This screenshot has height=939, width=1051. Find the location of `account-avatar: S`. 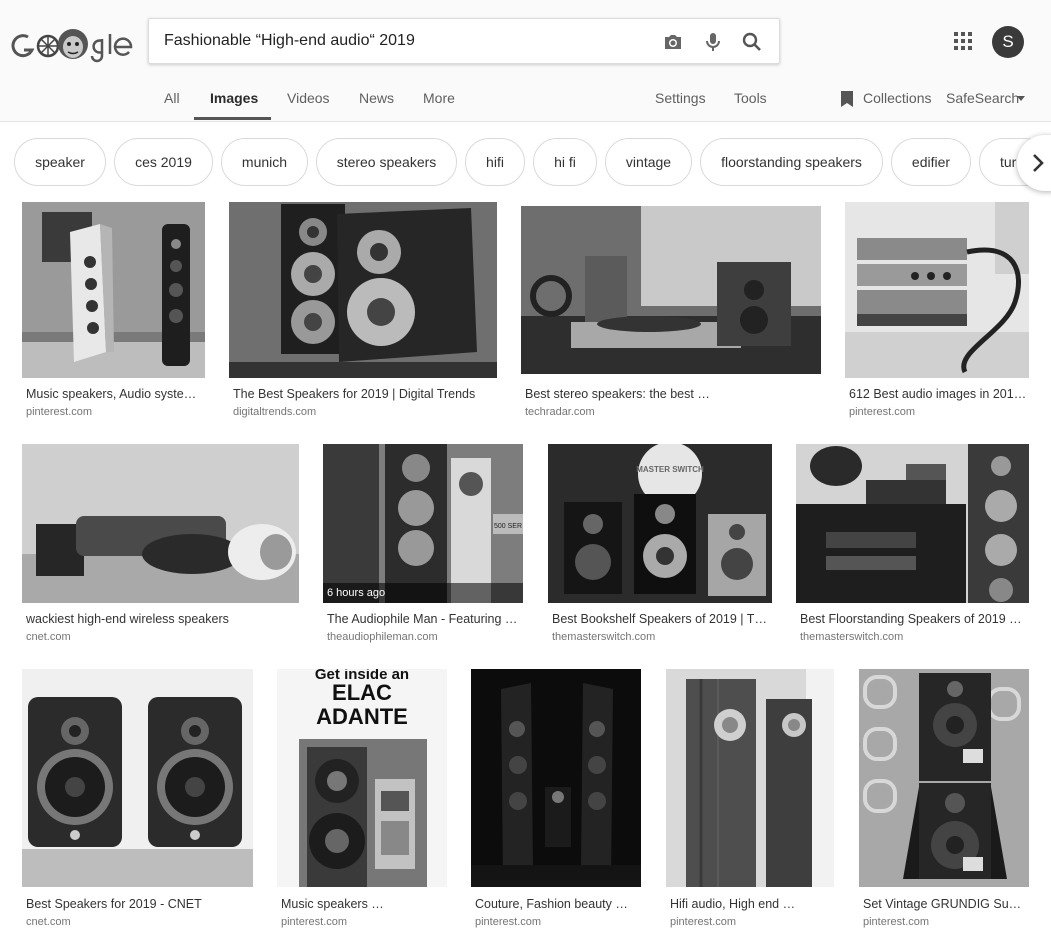

account-avatar: S is located at coordinates (1008, 42).